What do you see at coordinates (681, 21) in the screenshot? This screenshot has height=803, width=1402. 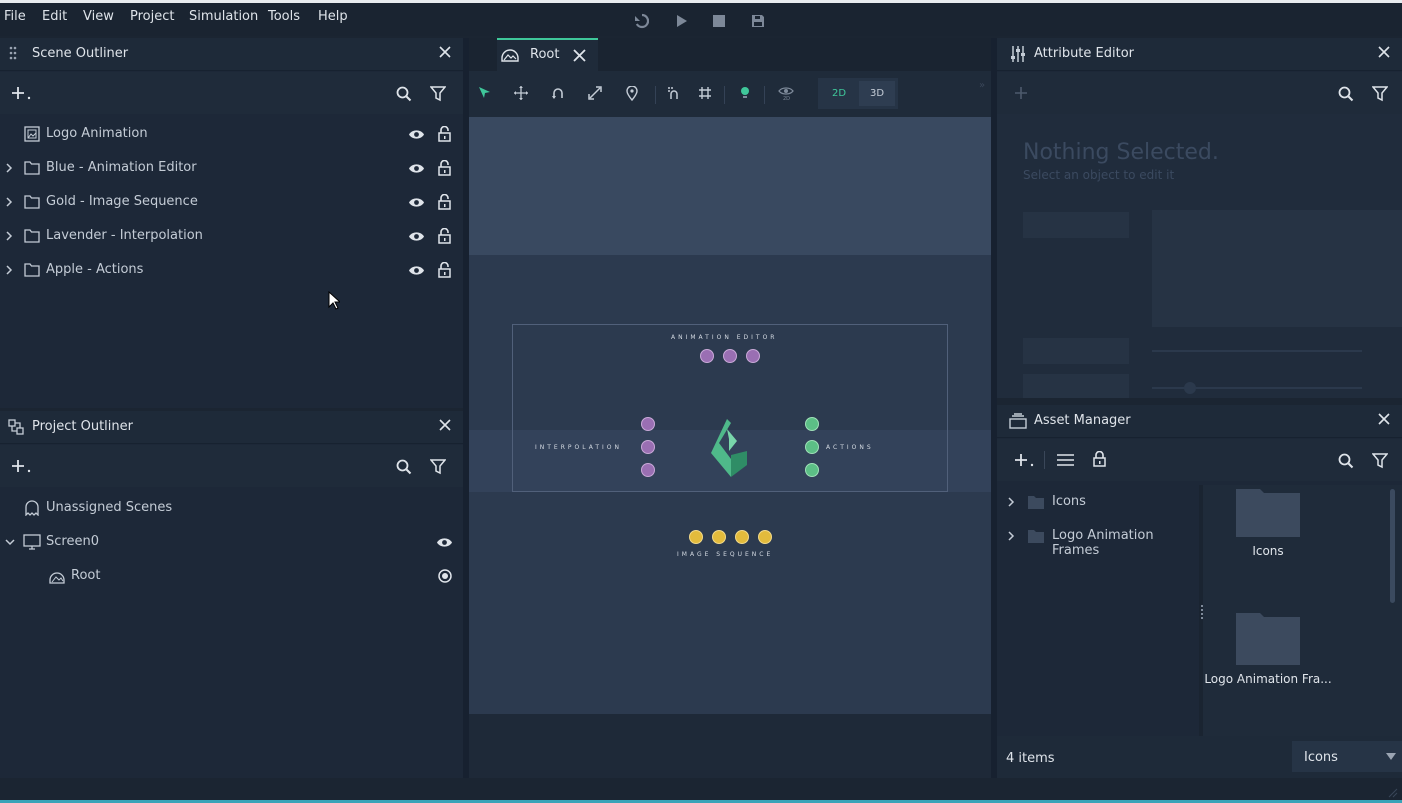 I see `play-icon` at bounding box center [681, 21].